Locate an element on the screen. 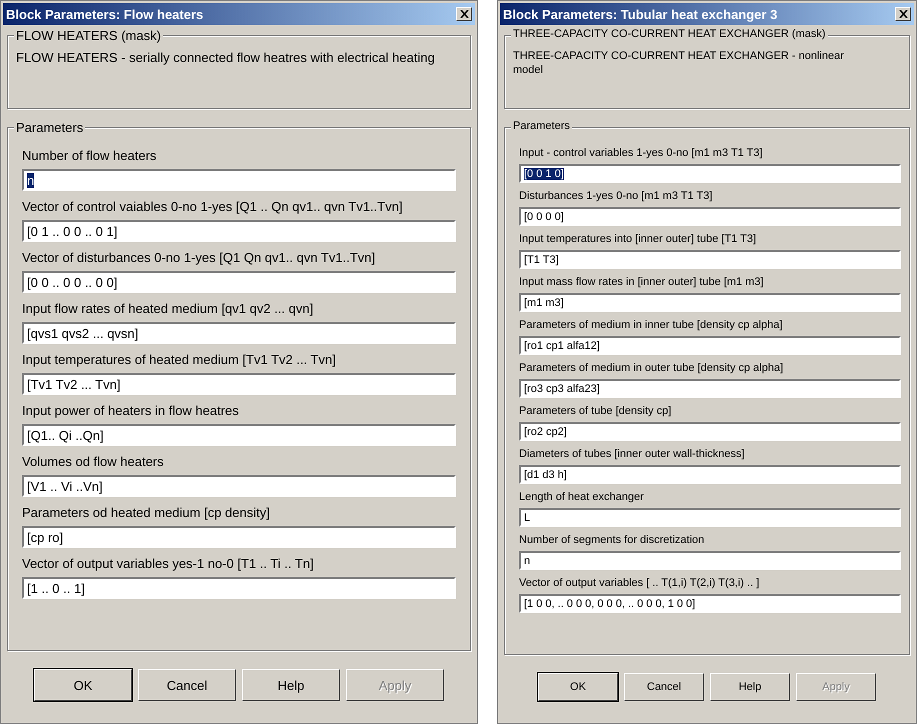 The width and height of the screenshot is (917, 724). input-field: [ro3 cp3 alfa23] is located at coordinates (710, 388).